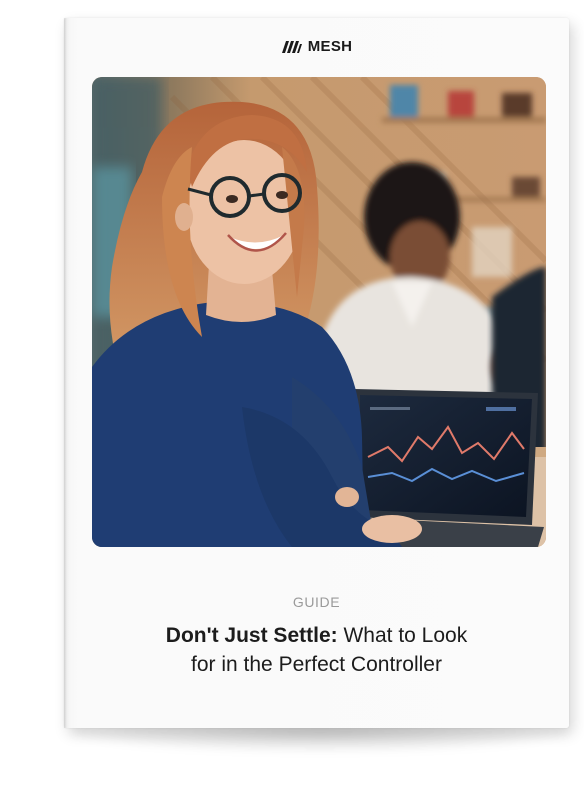 The height and width of the screenshot is (804, 584). Describe the element at coordinates (330, 46) in the screenshot. I see `brand-name: MESH` at that location.